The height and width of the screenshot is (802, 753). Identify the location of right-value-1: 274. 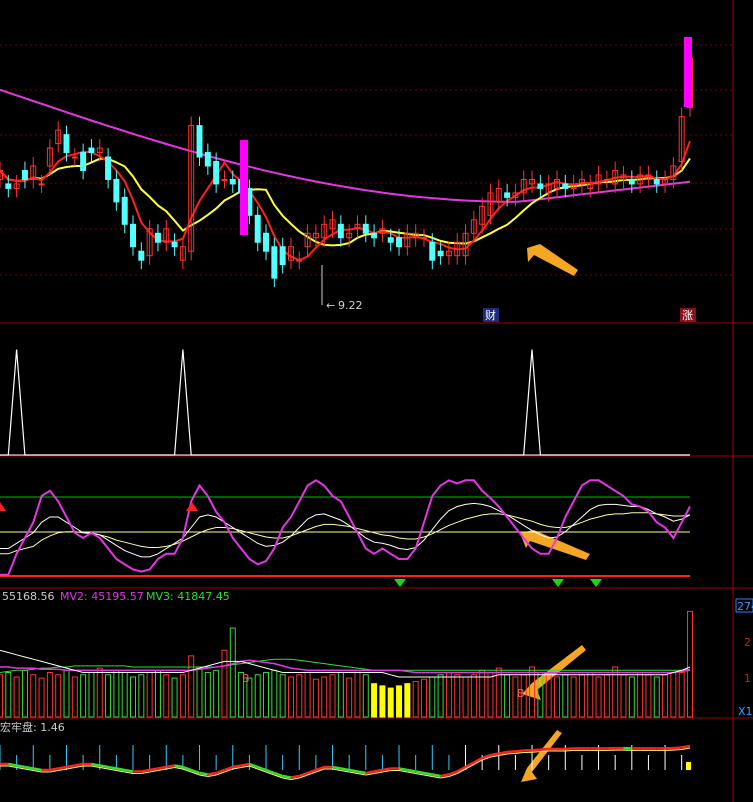
(745, 606).